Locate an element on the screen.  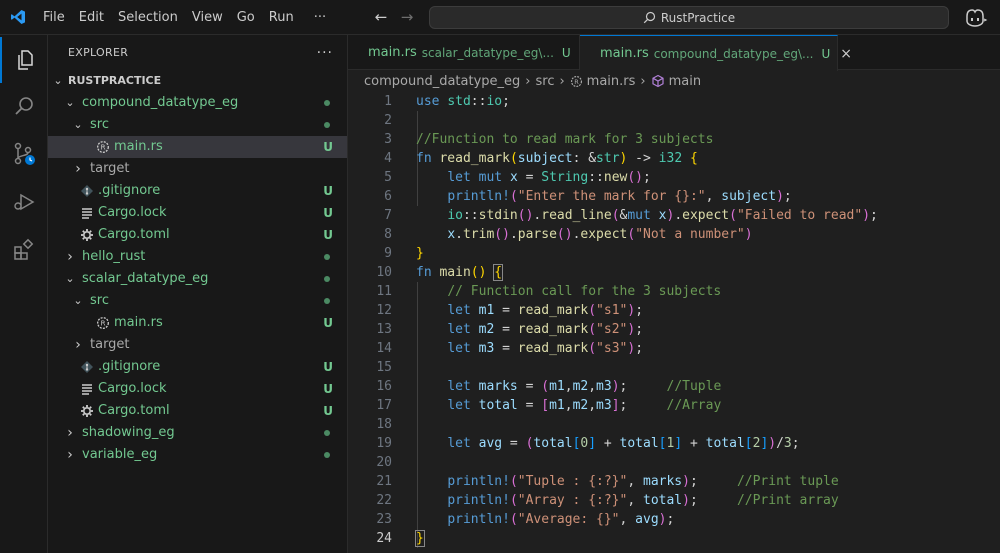
menu-item: Run is located at coordinates (281, 17).